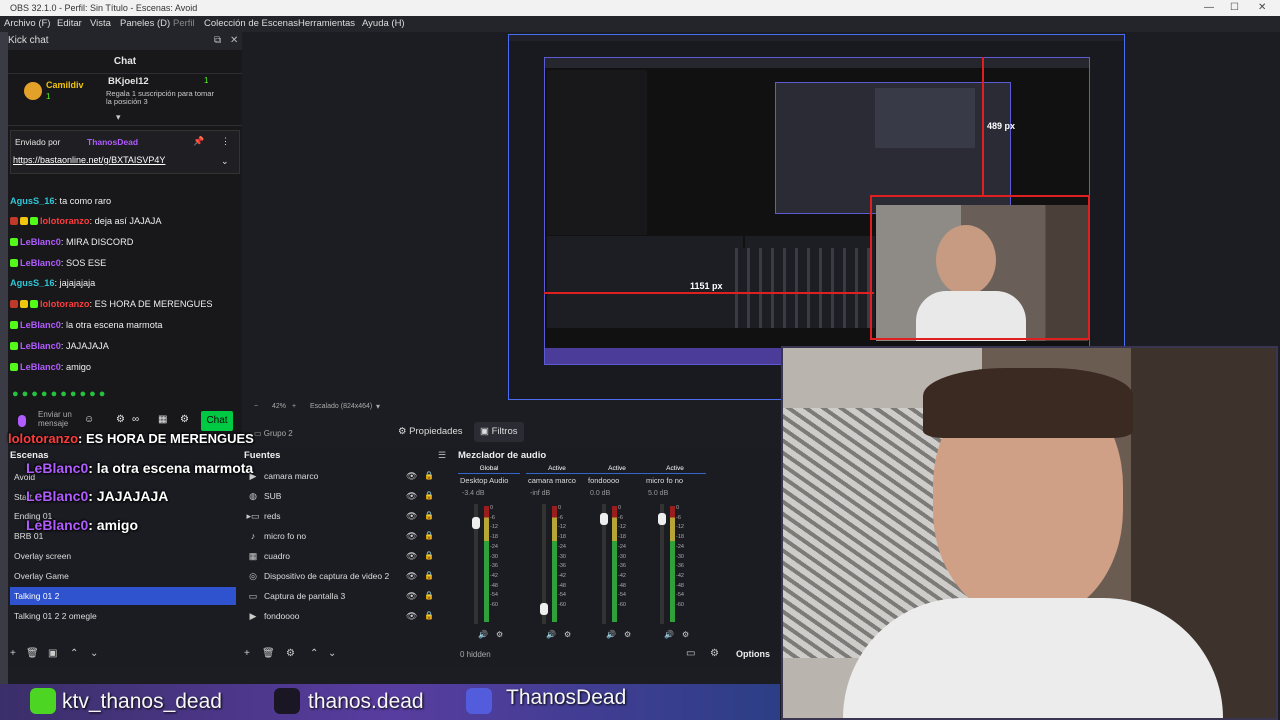  I want to click on channel-name: camara marco, so click(552, 480).